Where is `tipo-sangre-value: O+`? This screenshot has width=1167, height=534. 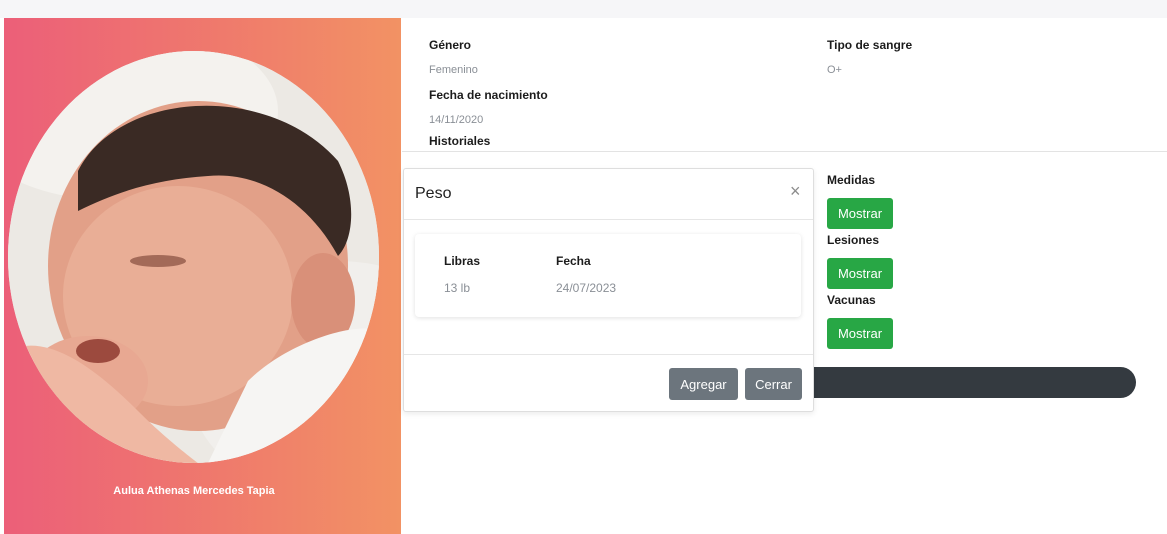
tipo-sangre-value: O+ is located at coordinates (834, 70).